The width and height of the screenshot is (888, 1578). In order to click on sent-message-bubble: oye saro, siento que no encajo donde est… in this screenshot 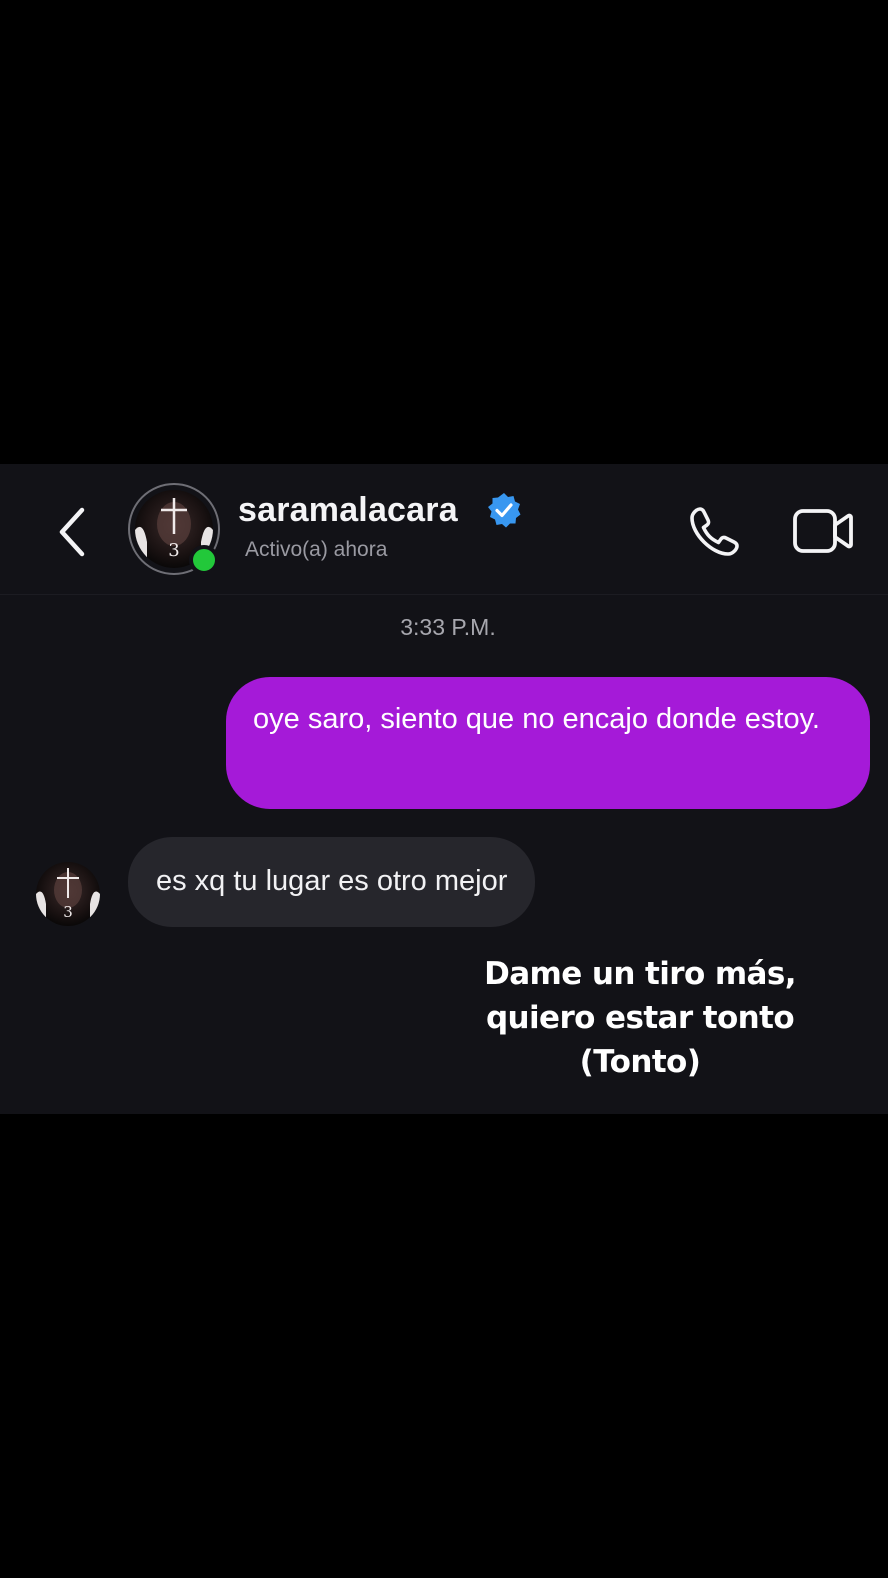, I will do `click(548, 743)`.